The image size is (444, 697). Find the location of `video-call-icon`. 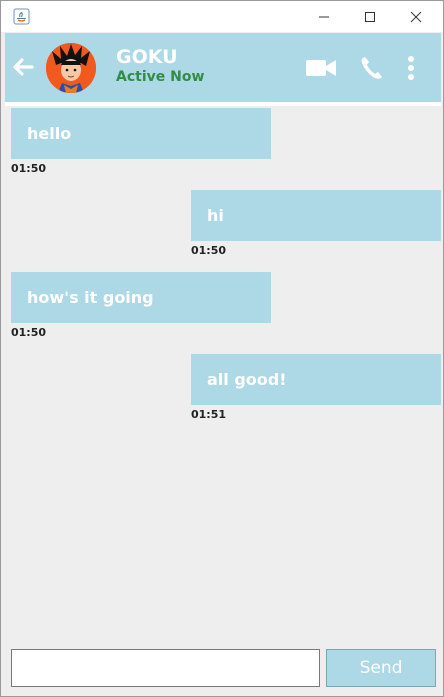

video-call-icon is located at coordinates (321, 70).